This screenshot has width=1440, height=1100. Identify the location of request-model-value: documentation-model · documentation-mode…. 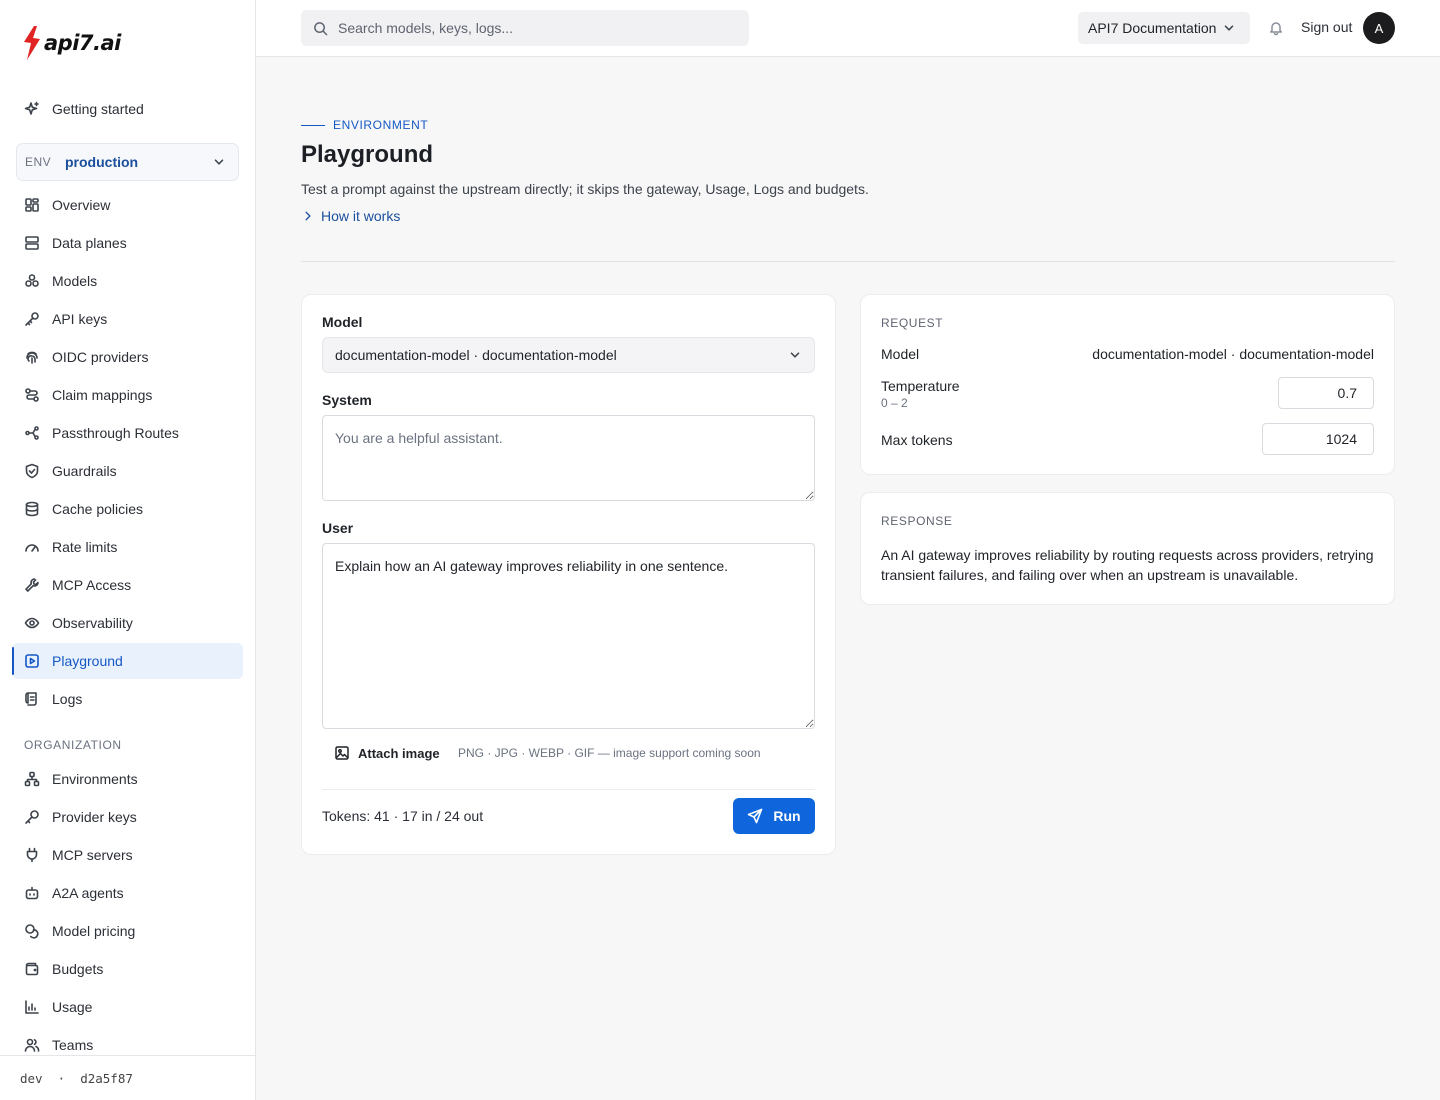
(1233, 354).